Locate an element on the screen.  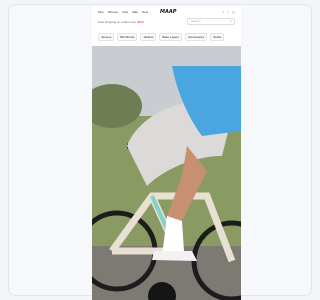
search-placeholder: Search is located at coordinates (196, 21).